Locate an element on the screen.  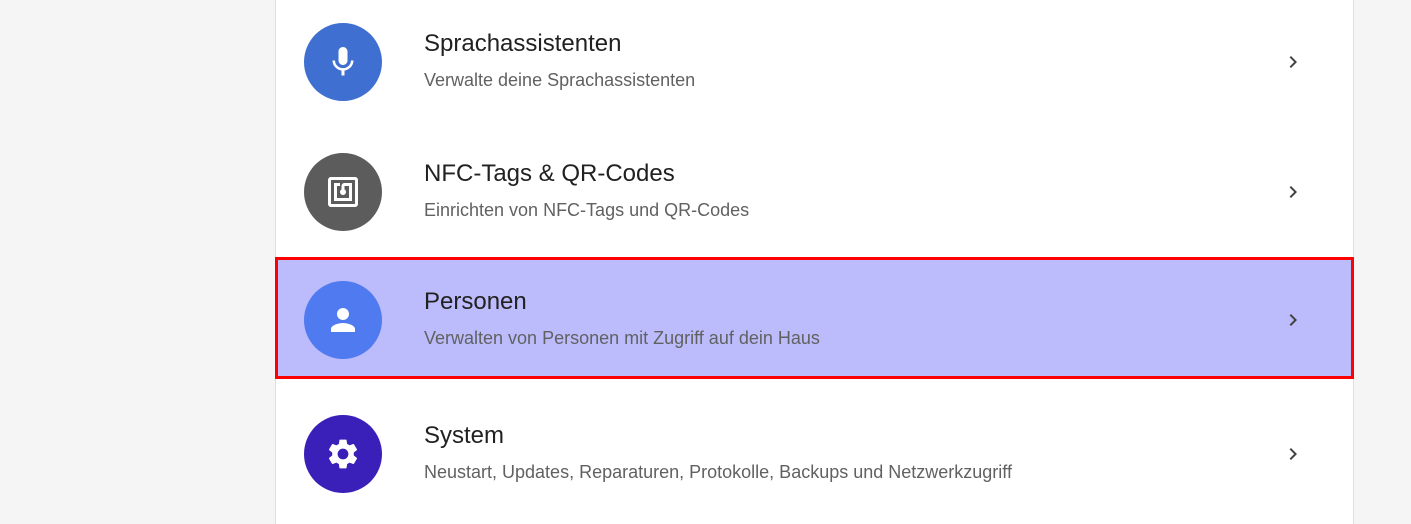
menu-item-title: Personen is located at coordinates (475, 301).